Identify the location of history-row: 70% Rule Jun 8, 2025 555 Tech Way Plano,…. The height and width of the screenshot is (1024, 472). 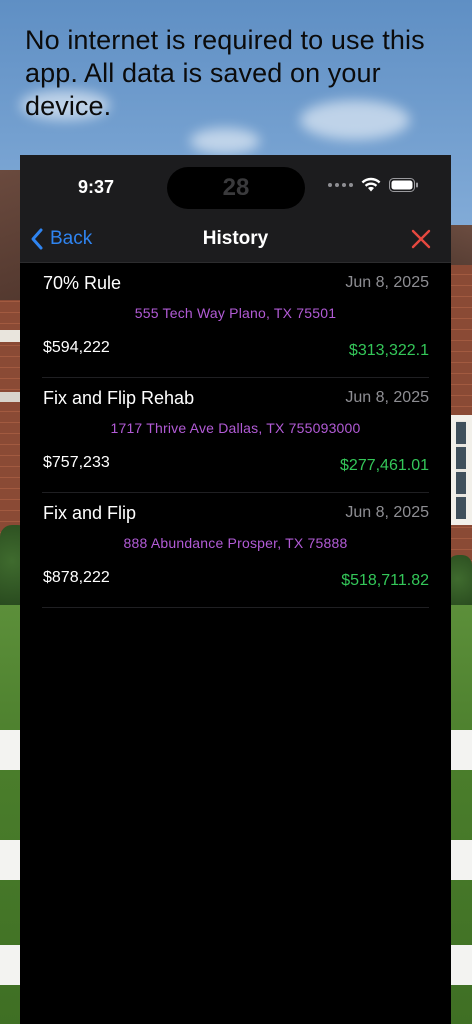
(235, 320).